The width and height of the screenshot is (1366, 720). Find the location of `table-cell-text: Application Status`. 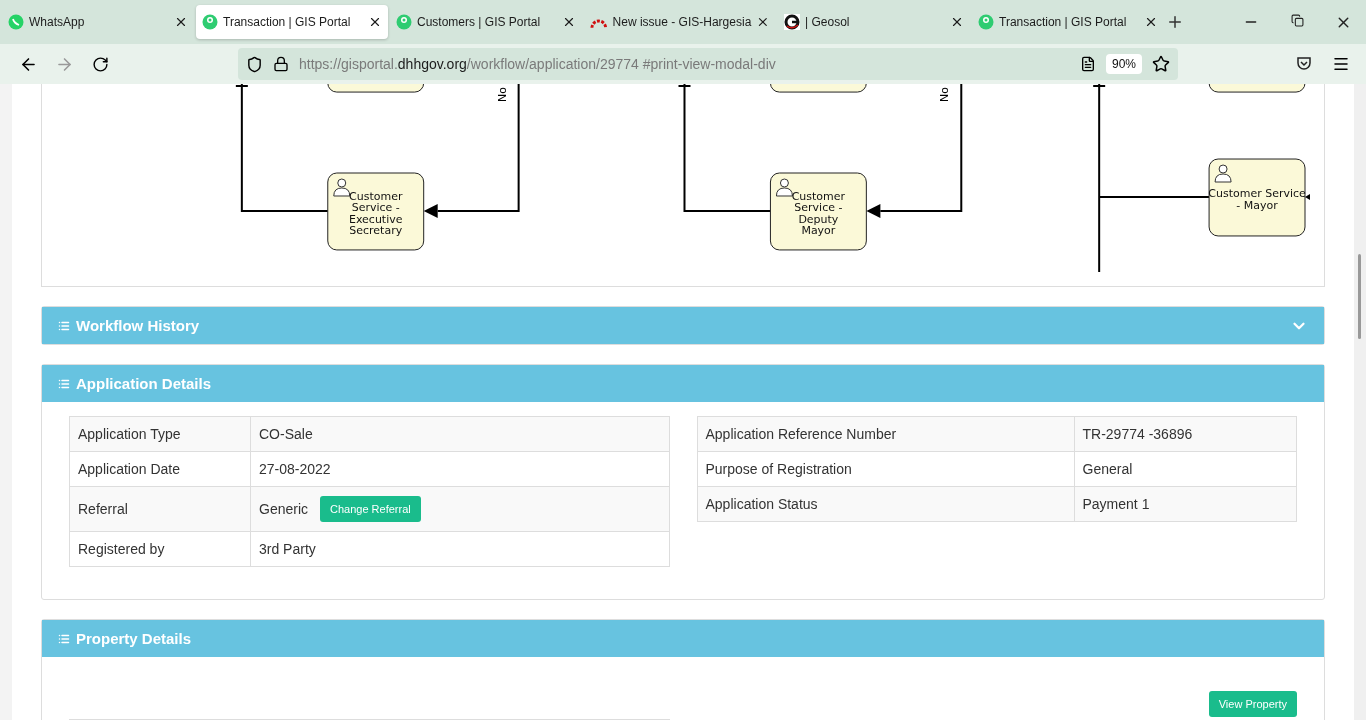

table-cell-text: Application Status is located at coordinates (761, 504).